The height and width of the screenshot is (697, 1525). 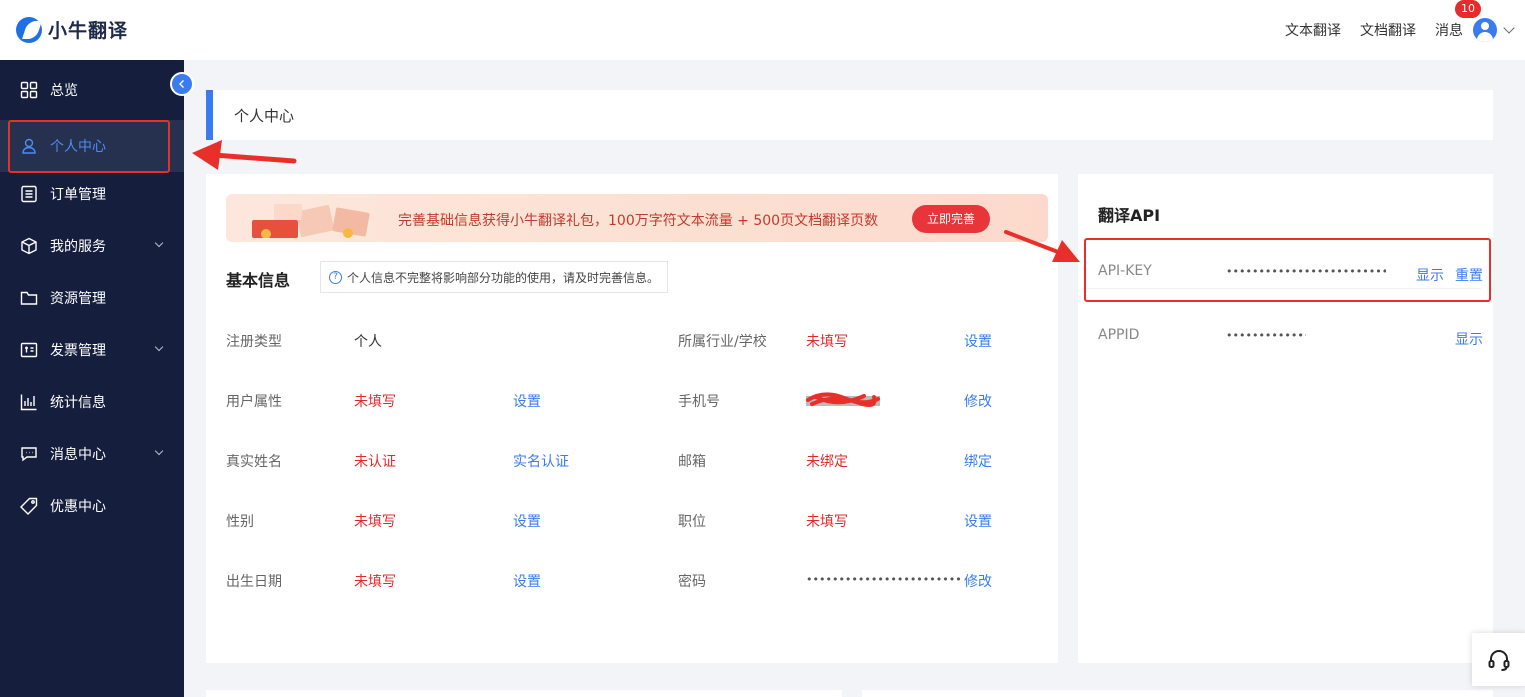 What do you see at coordinates (244, 155) in the screenshot?
I see `annotation-arrow-left-icon` at bounding box center [244, 155].